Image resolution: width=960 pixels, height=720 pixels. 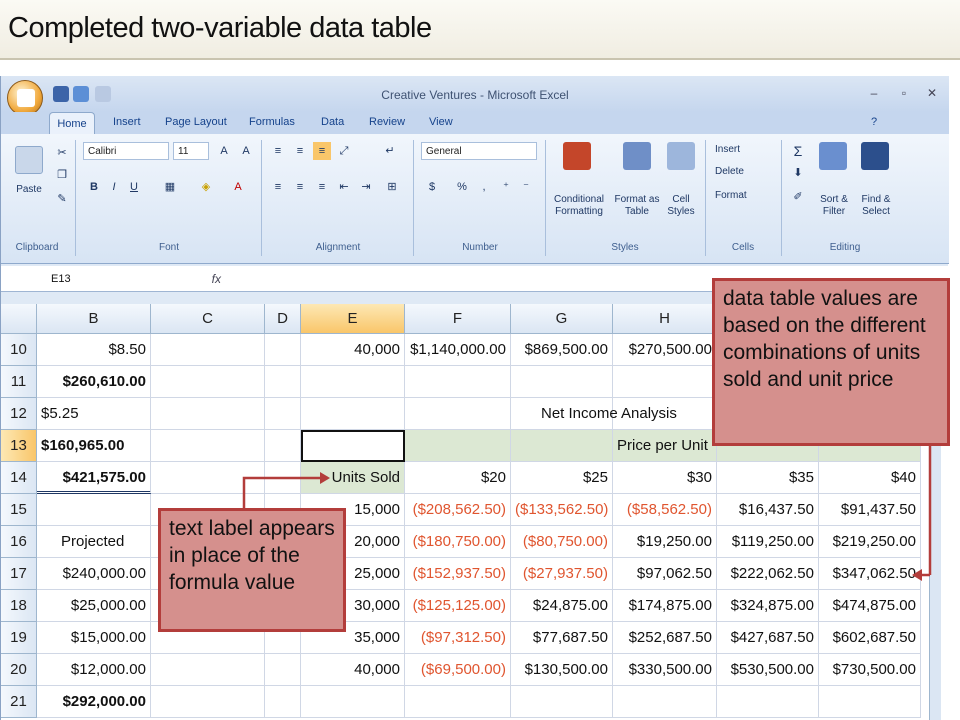 What do you see at coordinates (94, 187) in the screenshot?
I see `bold-icon: B` at bounding box center [94, 187].